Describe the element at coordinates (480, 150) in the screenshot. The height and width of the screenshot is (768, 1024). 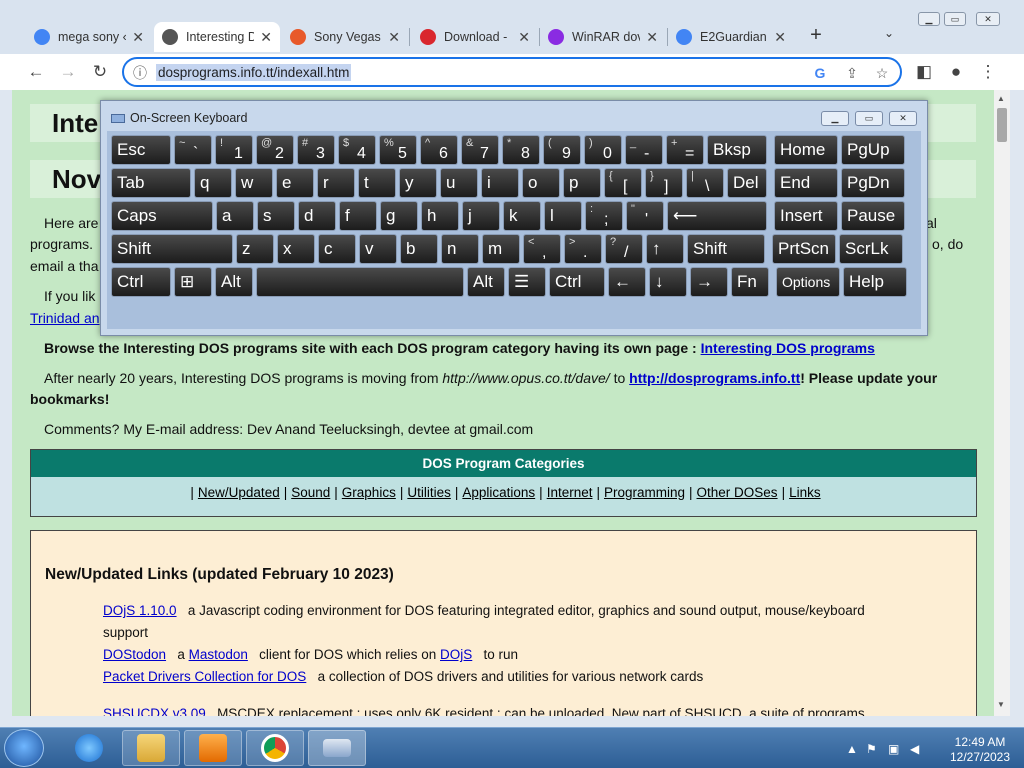
I see `osk-key: & 7` at that location.